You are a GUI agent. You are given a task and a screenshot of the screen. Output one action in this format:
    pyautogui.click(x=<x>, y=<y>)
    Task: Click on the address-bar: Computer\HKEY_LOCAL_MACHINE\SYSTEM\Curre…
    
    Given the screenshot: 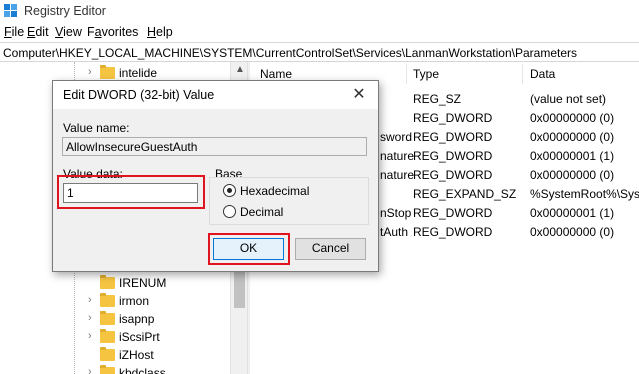 What is the action you would take?
    pyautogui.click(x=319, y=52)
    